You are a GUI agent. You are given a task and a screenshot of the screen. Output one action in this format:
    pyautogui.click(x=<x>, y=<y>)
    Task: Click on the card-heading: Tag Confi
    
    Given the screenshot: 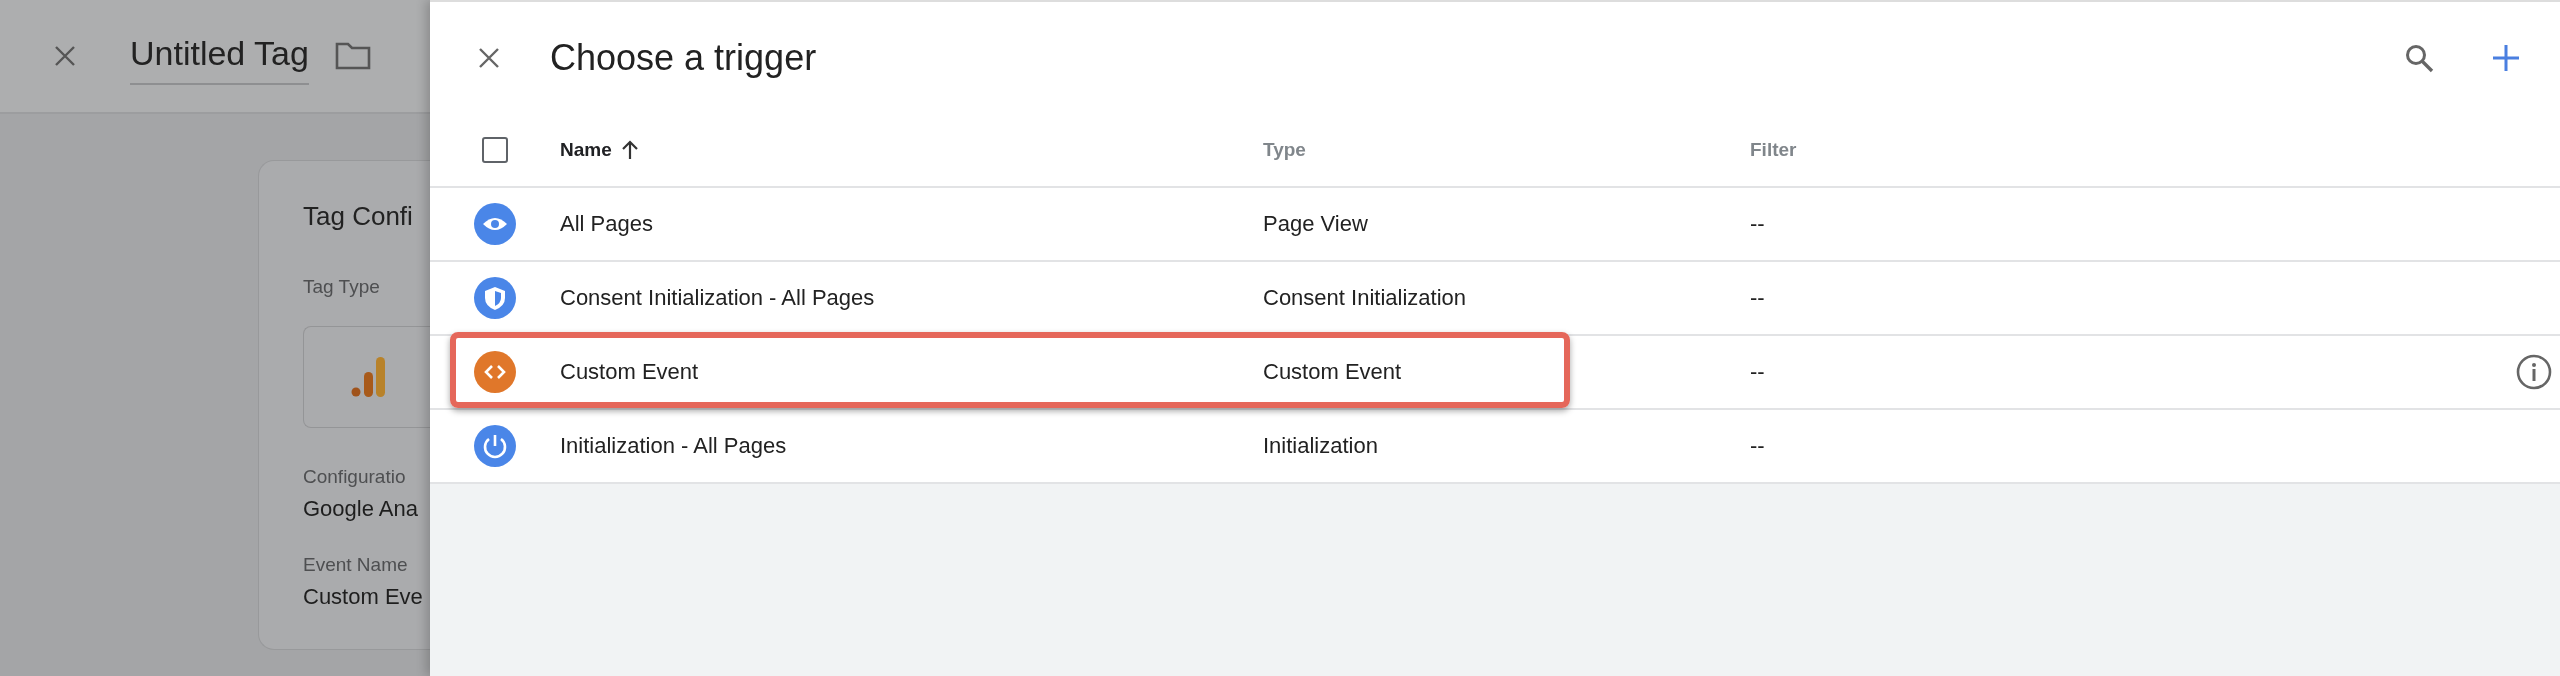 What is the action you would take?
    pyautogui.click(x=358, y=216)
    